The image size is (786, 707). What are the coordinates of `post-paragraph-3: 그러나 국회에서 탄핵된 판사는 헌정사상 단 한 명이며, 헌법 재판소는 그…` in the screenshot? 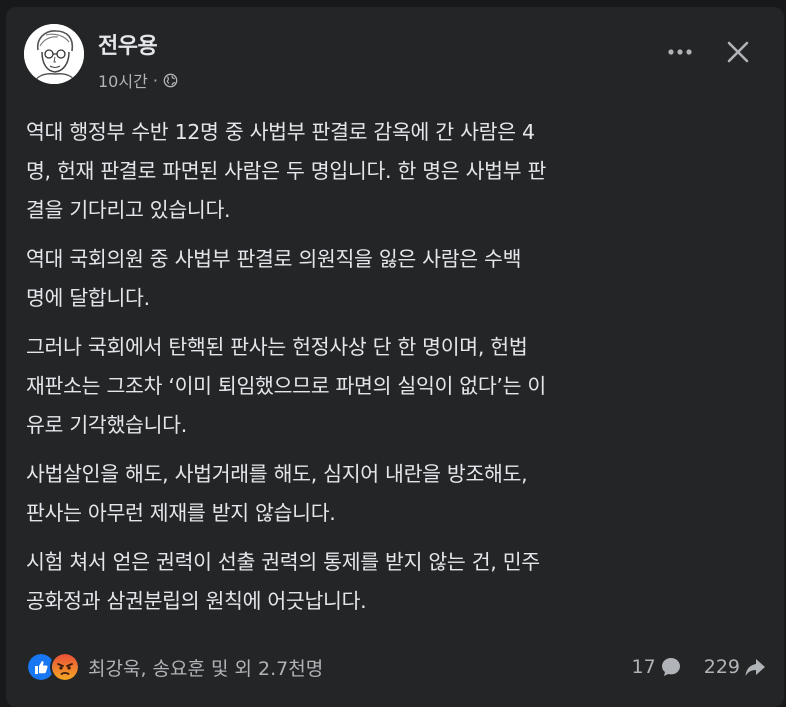 It's located at (286, 386).